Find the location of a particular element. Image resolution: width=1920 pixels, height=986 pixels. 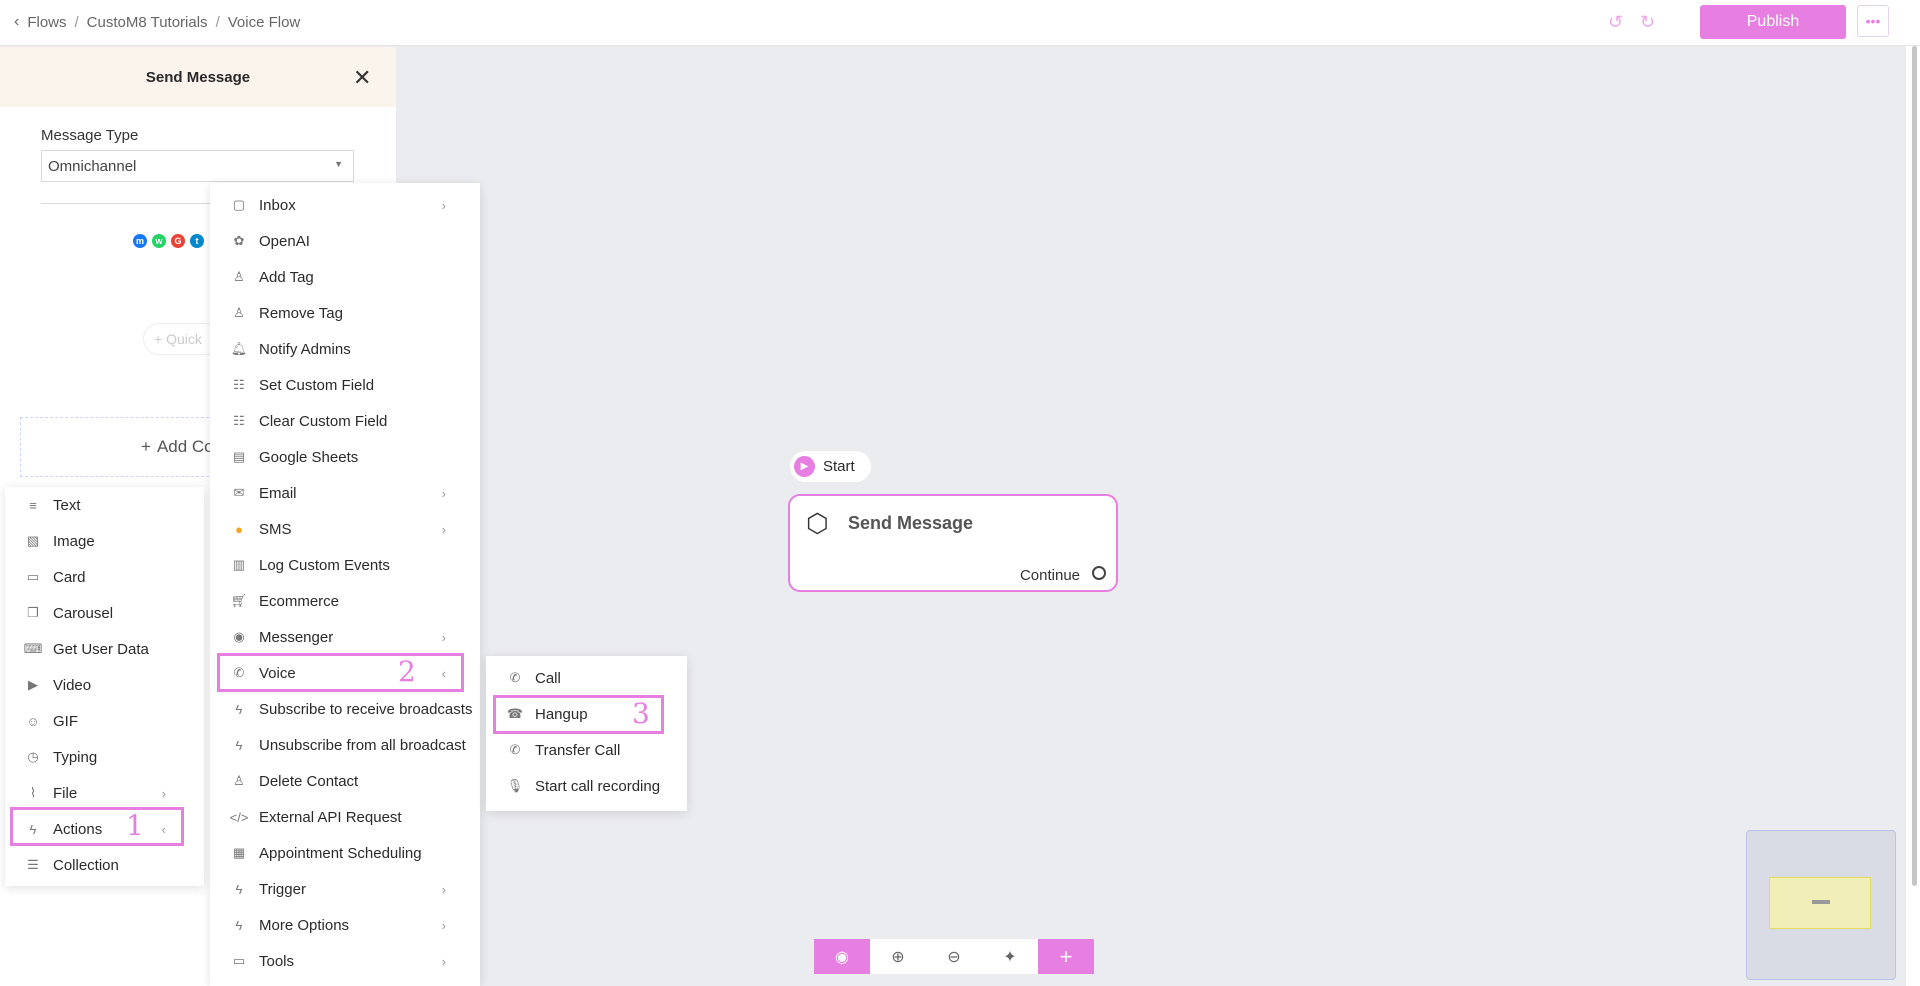

menu-item-tools: ▭ Tools › is located at coordinates (345, 961).